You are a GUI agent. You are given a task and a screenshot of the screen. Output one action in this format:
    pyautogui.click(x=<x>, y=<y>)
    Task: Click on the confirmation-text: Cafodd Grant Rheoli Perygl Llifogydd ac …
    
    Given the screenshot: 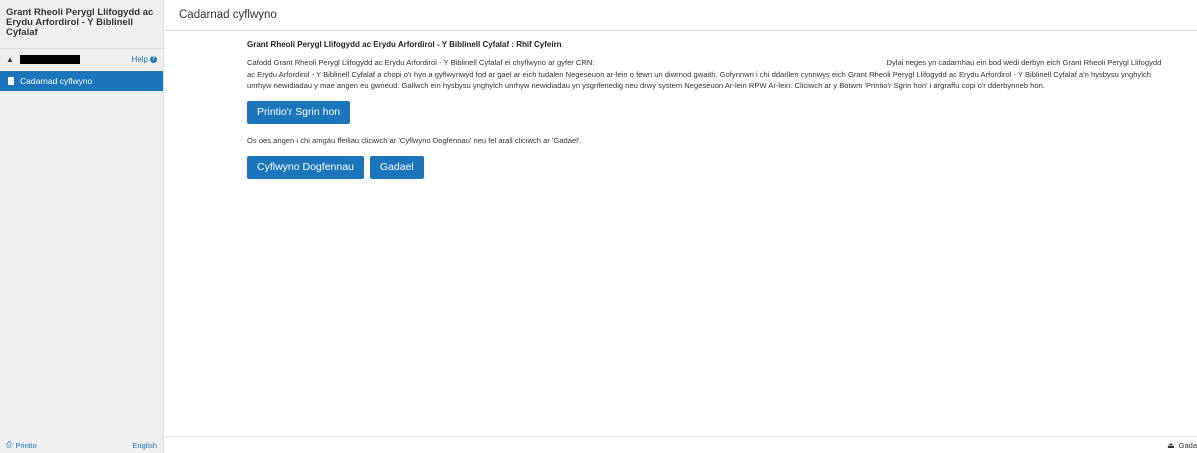 What is the action you would take?
    pyautogui.click(x=707, y=74)
    